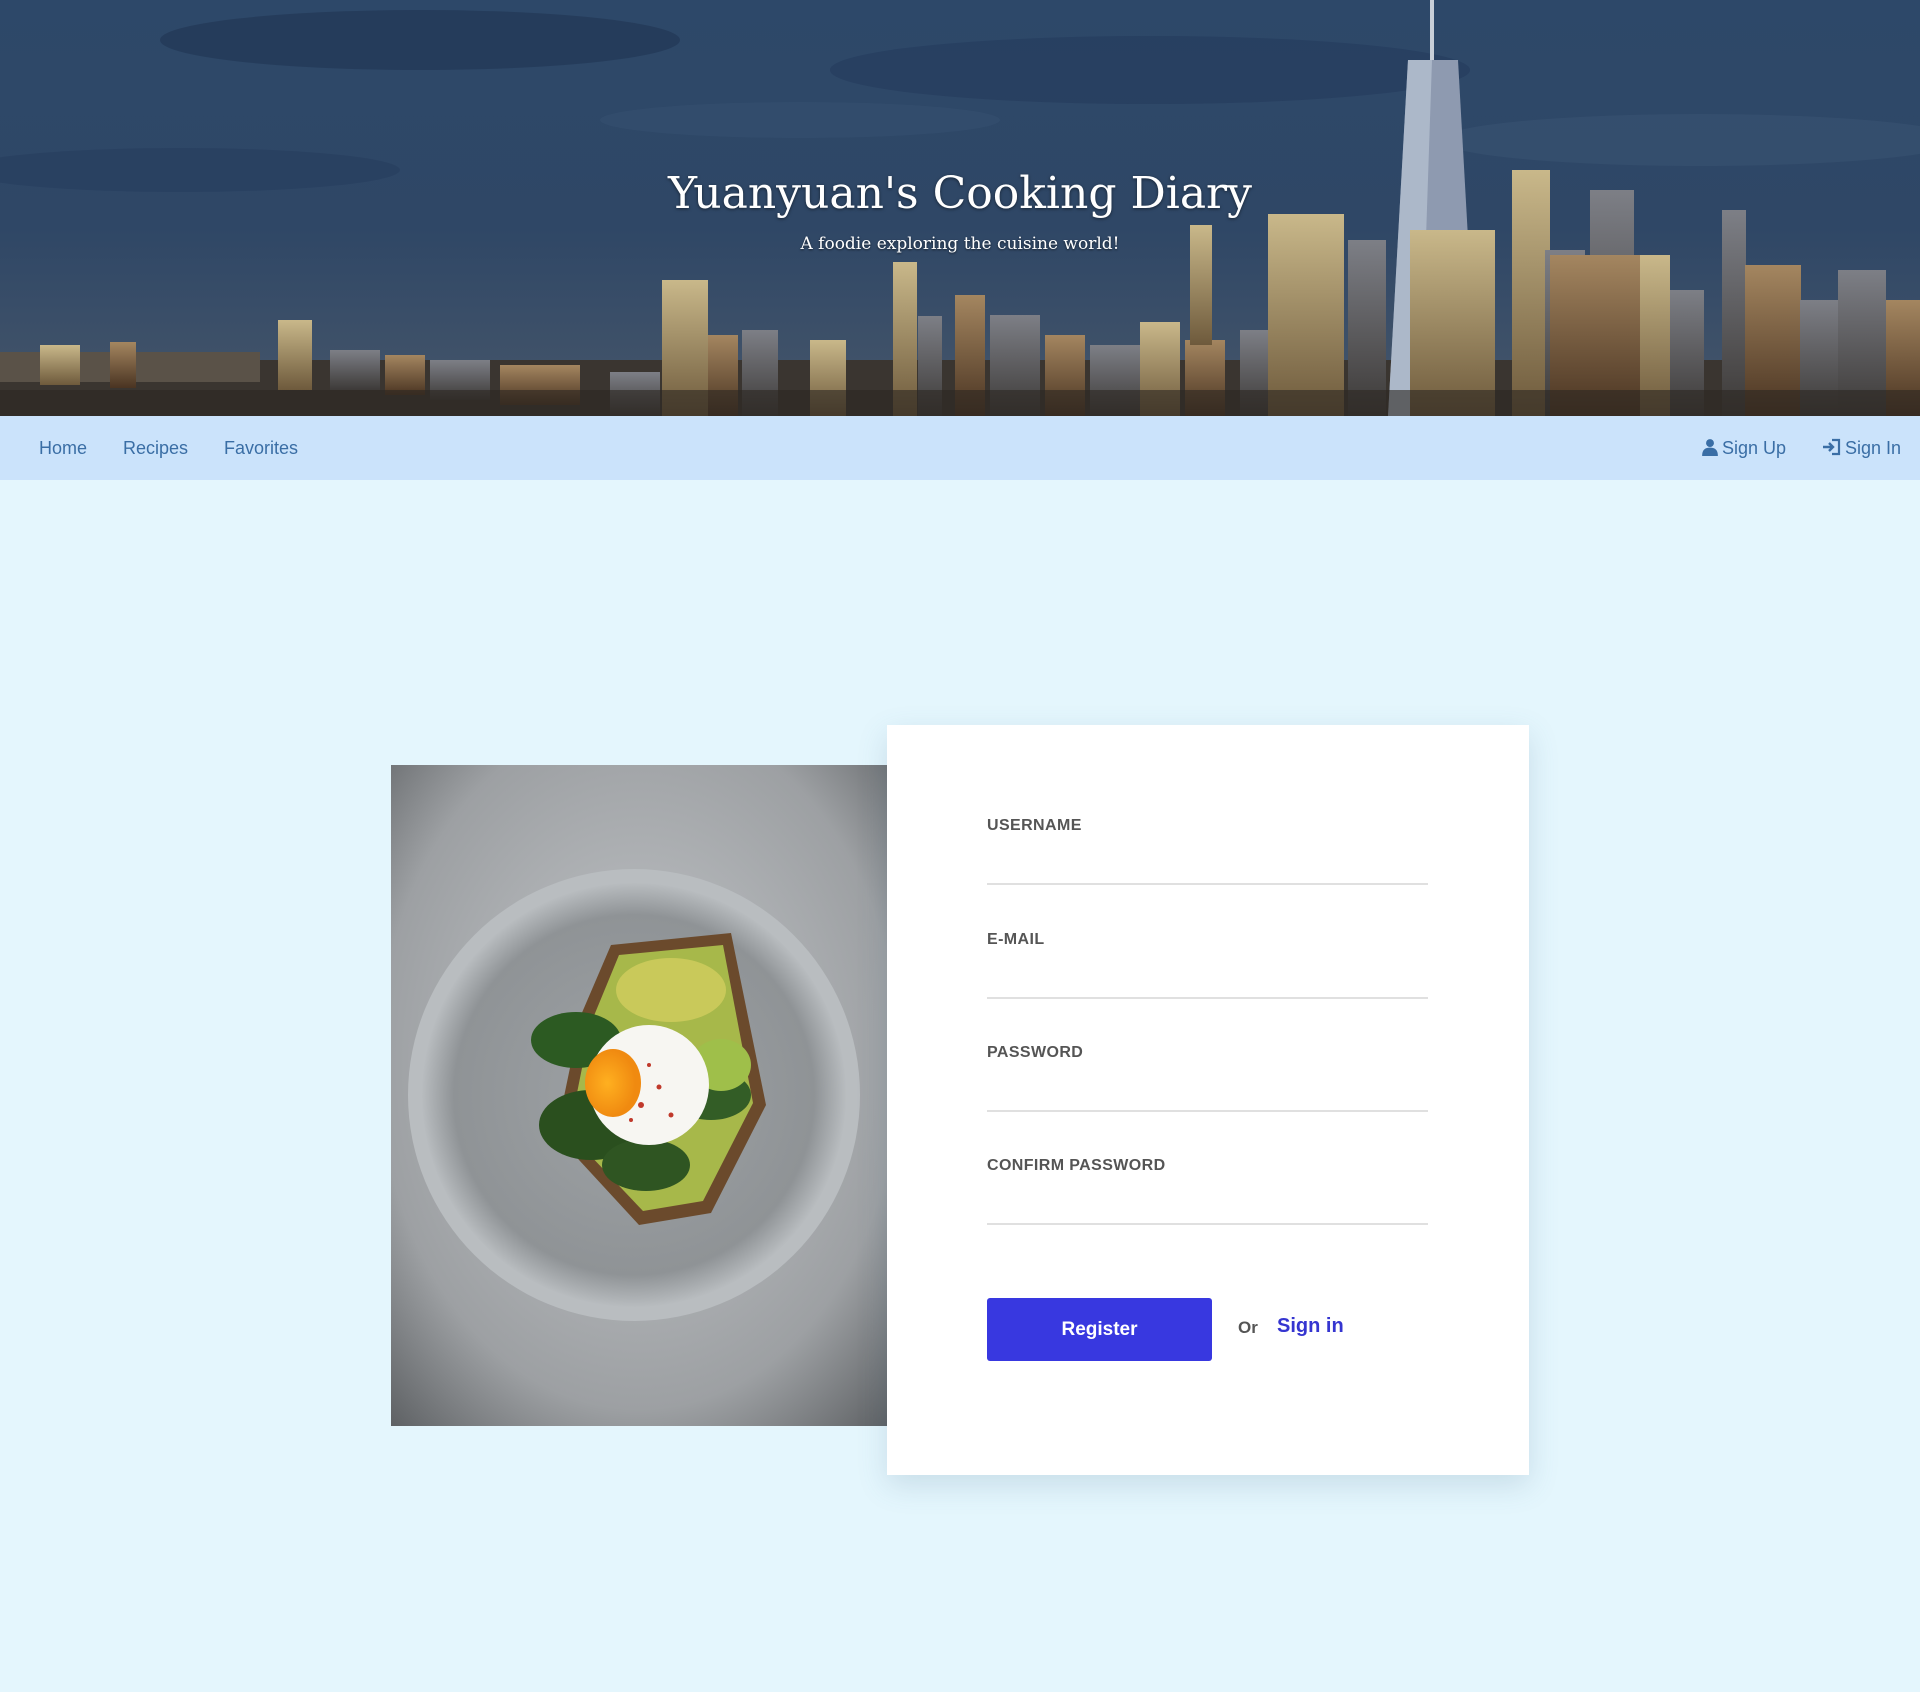 The width and height of the screenshot is (1920, 1692). Describe the element at coordinates (155, 448) in the screenshot. I see `nav-recipes: Recipes` at that location.